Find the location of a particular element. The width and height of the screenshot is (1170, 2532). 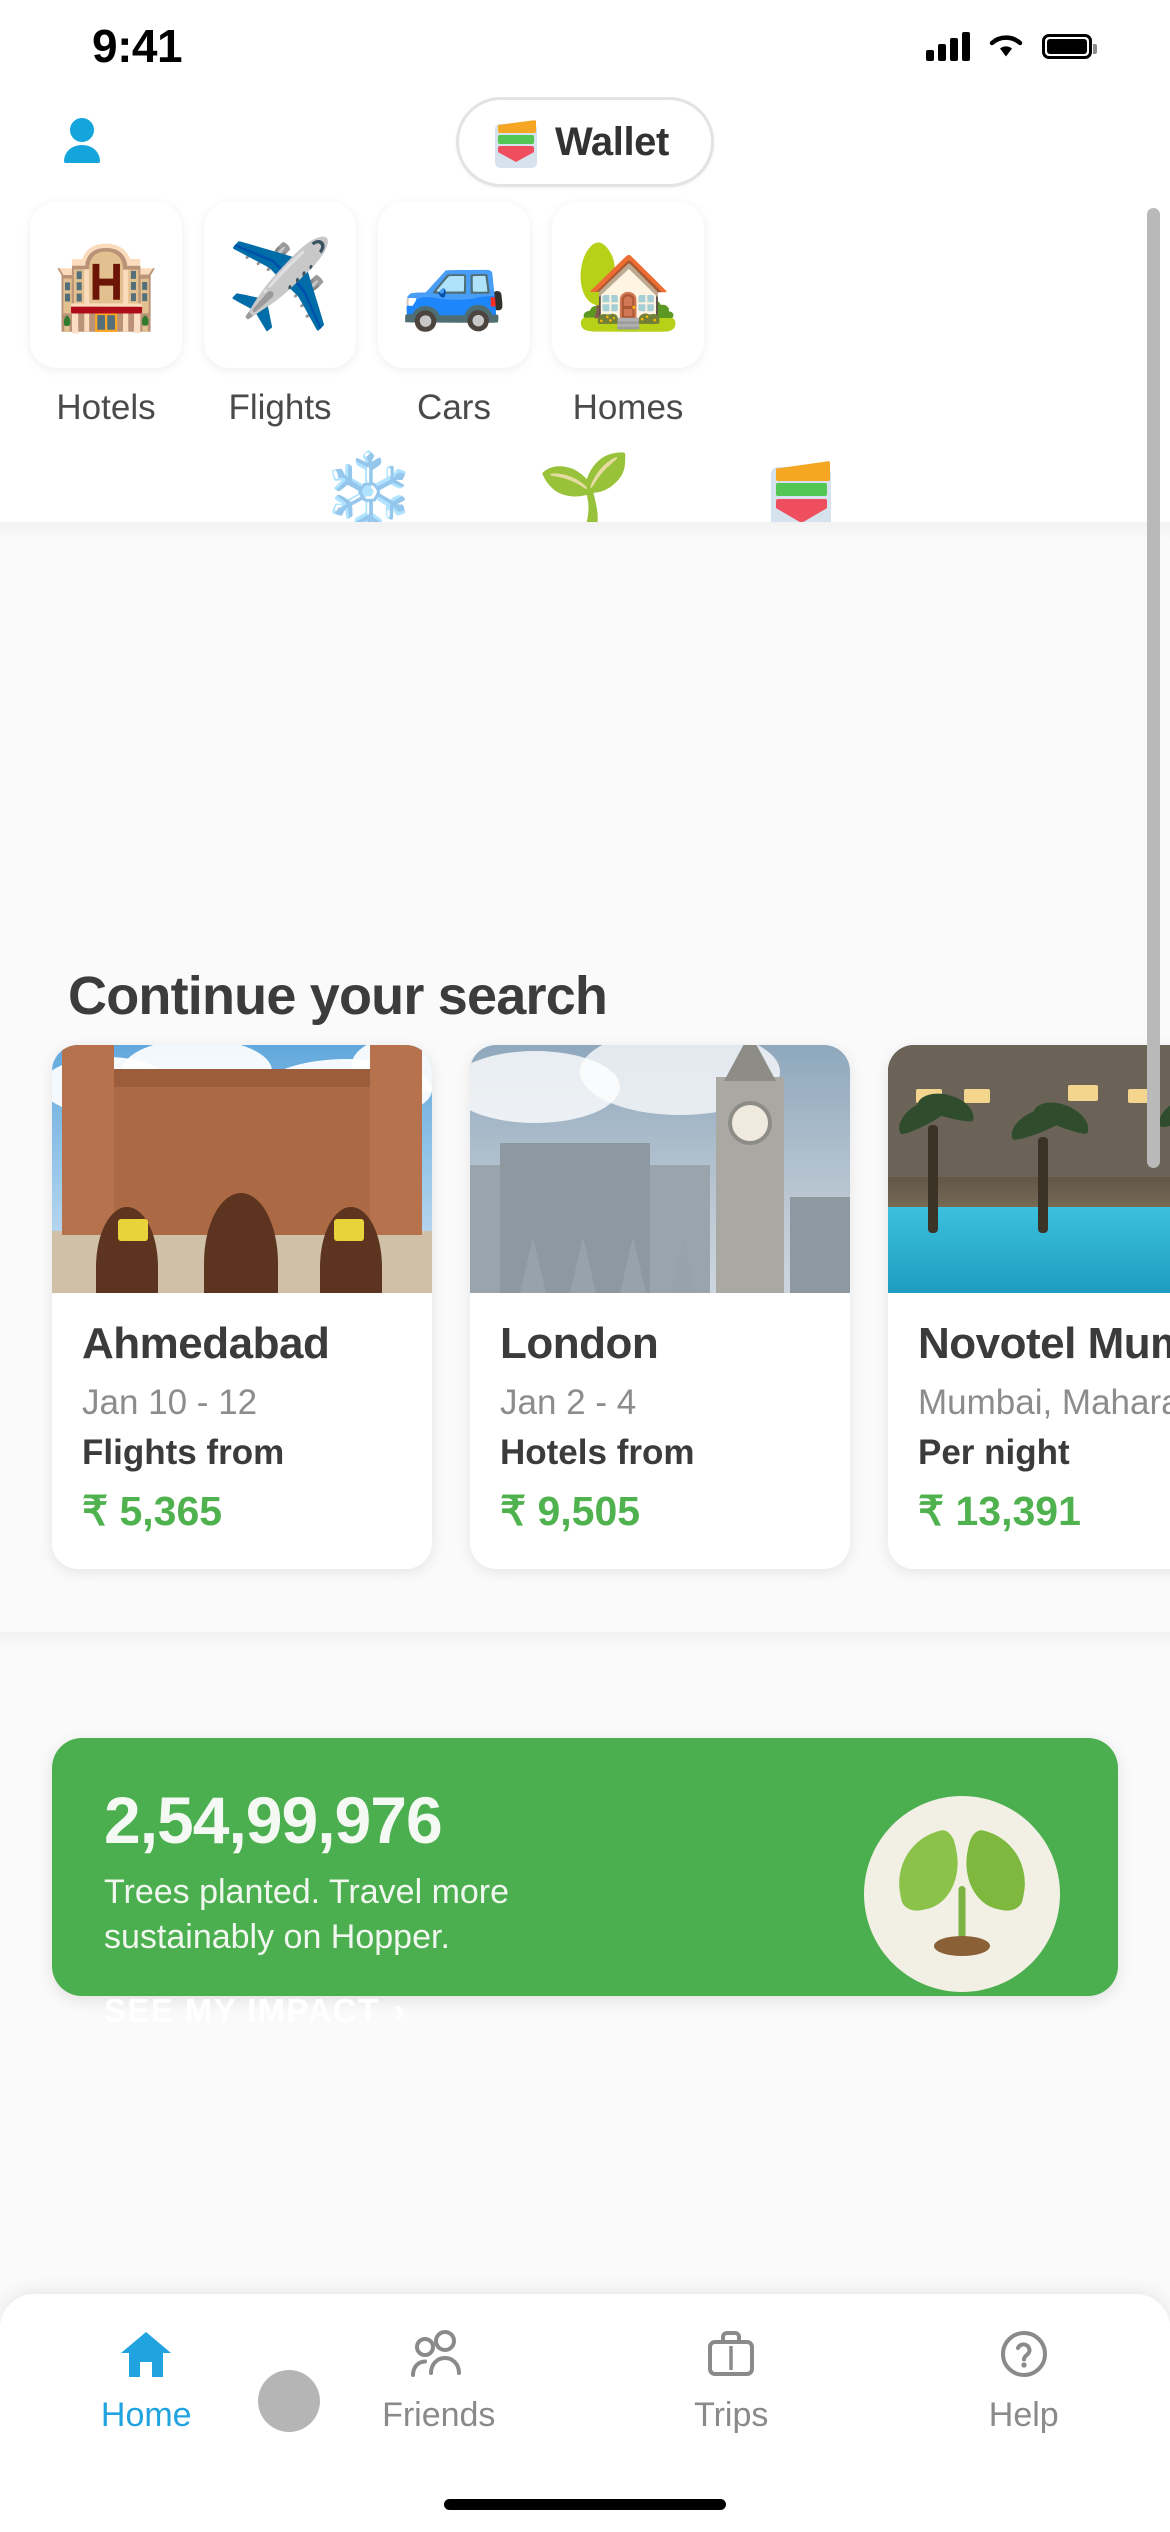

wifi-icon is located at coordinates (1006, 46).